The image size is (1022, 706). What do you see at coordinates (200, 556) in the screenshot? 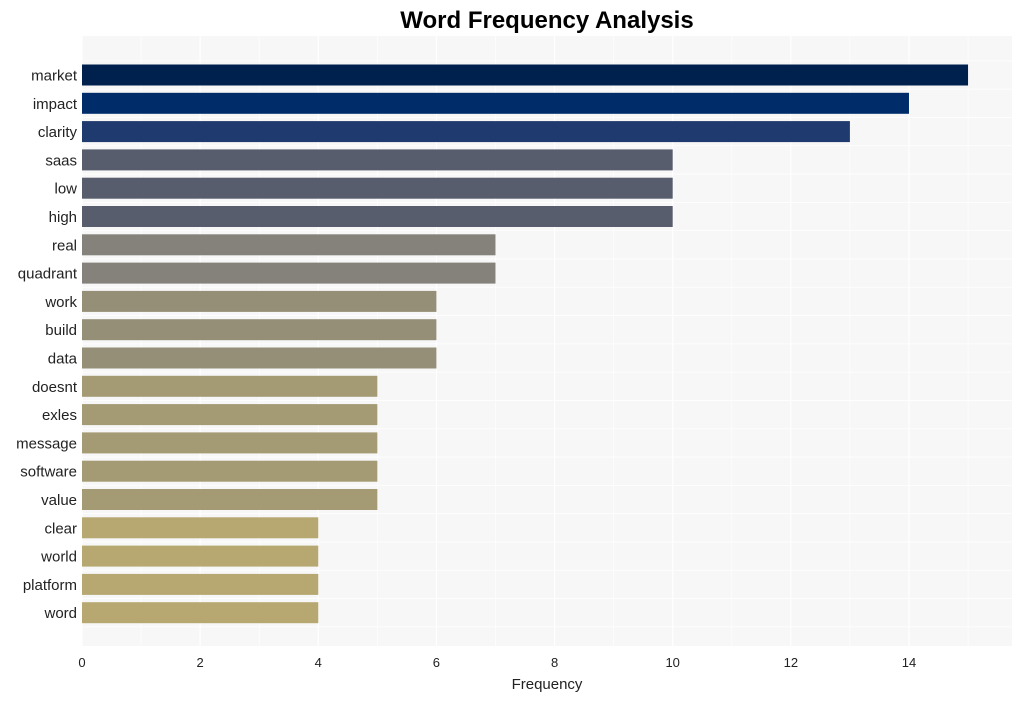
I see `bar-world` at bounding box center [200, 556].